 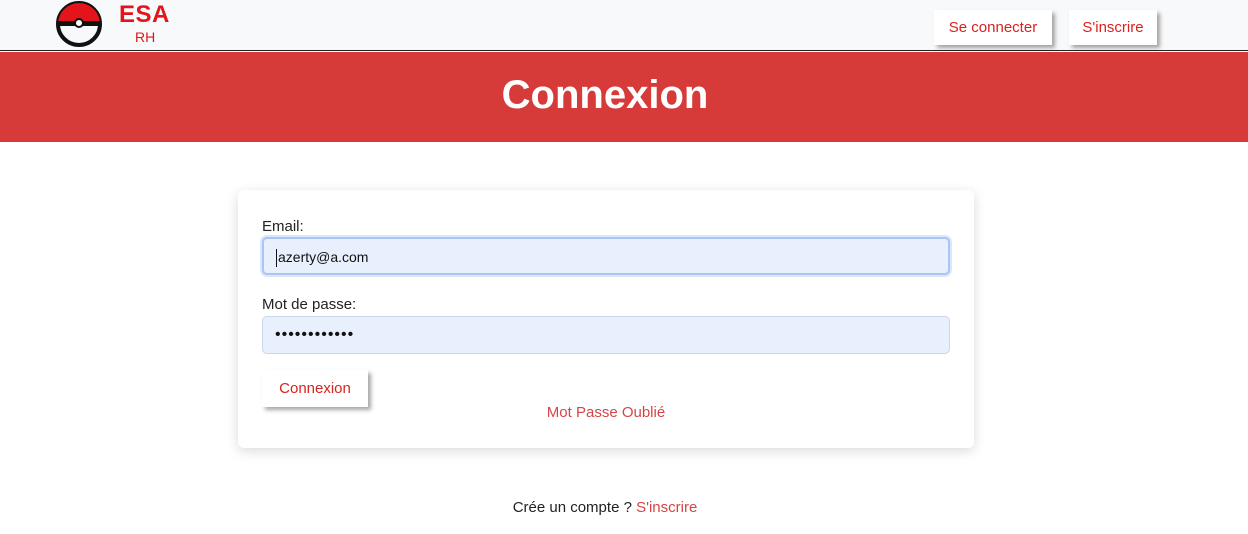 I want to click on signup-prompt: Crée un compte ? S'inscrire, so click(x=605, y=508).